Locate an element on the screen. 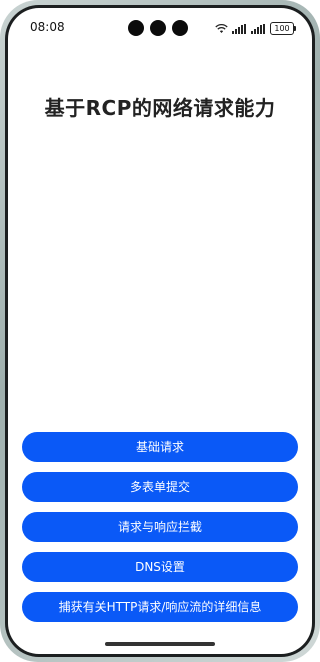  status-time: 08:08 is located at coordinates (47, 27).